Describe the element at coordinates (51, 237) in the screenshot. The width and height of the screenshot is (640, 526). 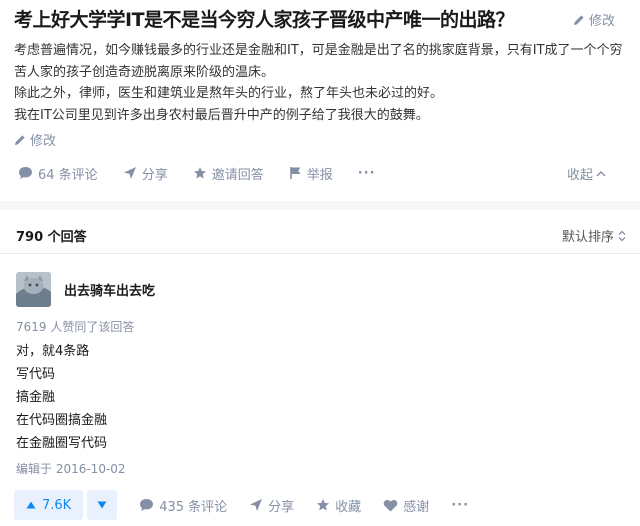
I see `answer-count: 790 个回答` at that location.